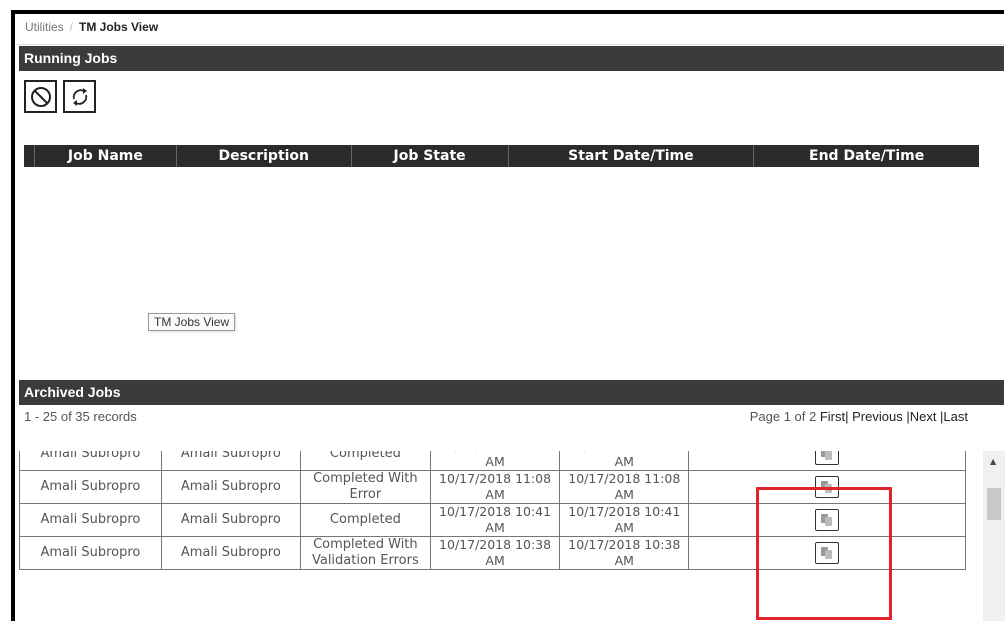 The width and height of the screenshot is (1007, 623). Describe the element at coordinates (365, 487) in the screenshot. I see `cell-job-state: Completed With Error` at that location.